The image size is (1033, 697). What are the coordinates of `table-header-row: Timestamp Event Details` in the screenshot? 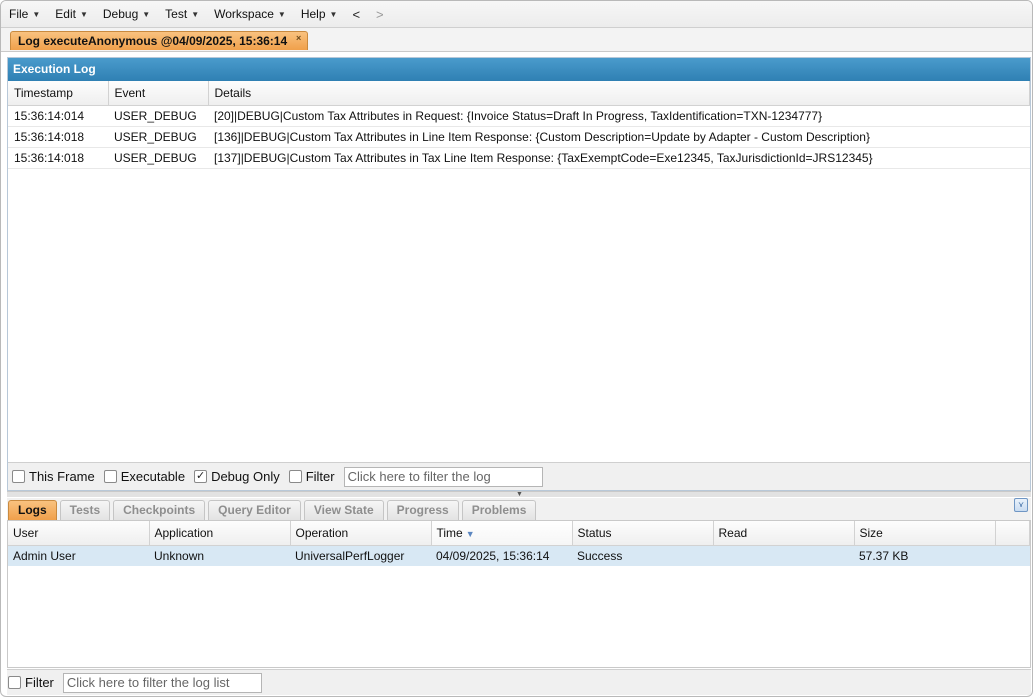 It's located at (519, 93).